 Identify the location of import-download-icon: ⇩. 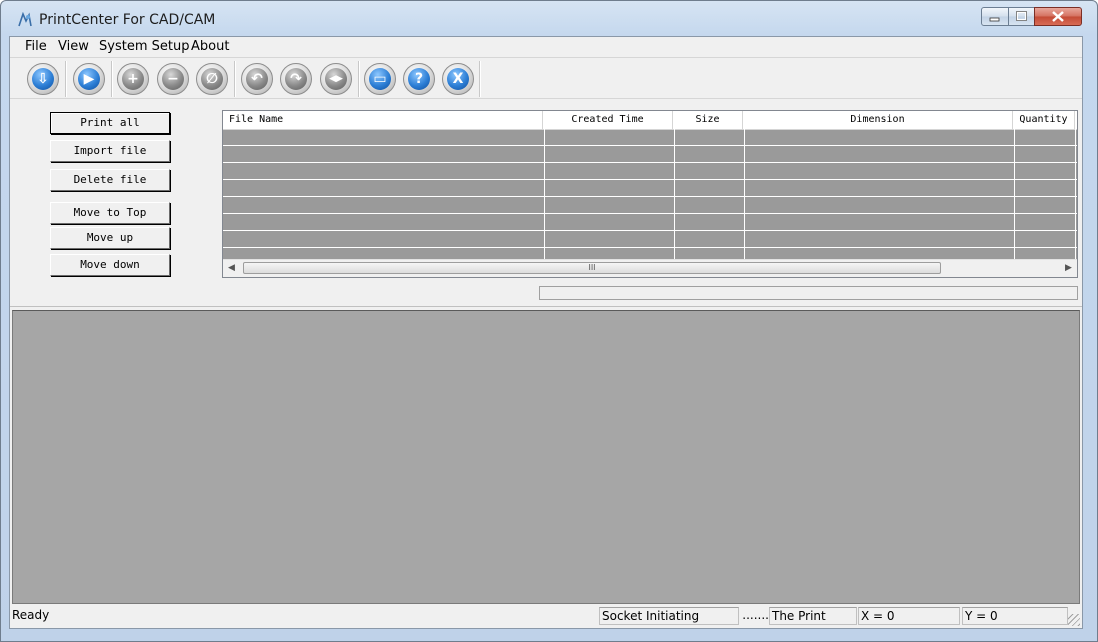
(43, 79).